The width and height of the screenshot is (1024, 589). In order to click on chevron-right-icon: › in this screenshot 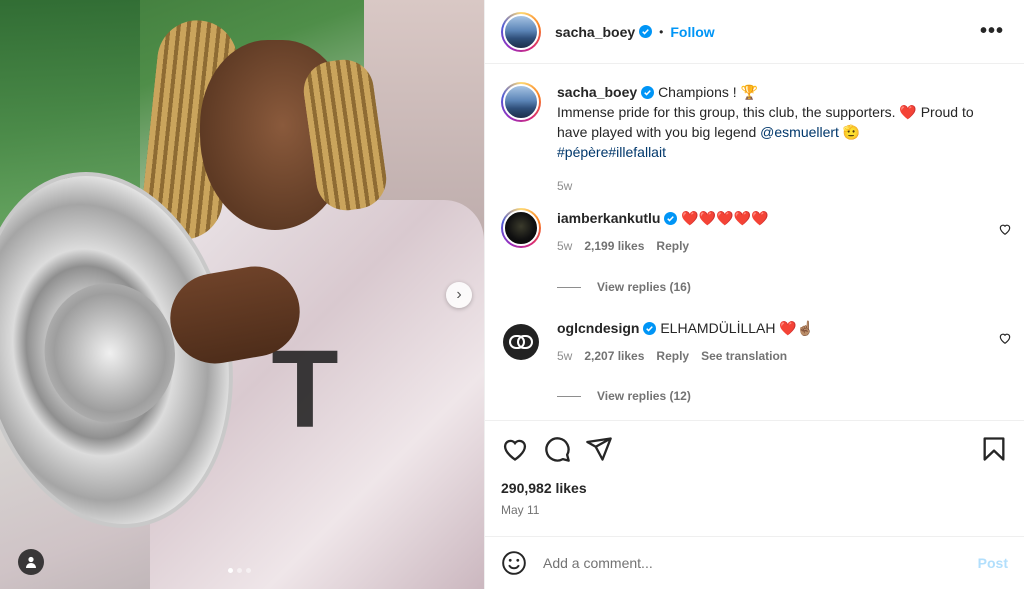, I will do `click(459, 294)`.